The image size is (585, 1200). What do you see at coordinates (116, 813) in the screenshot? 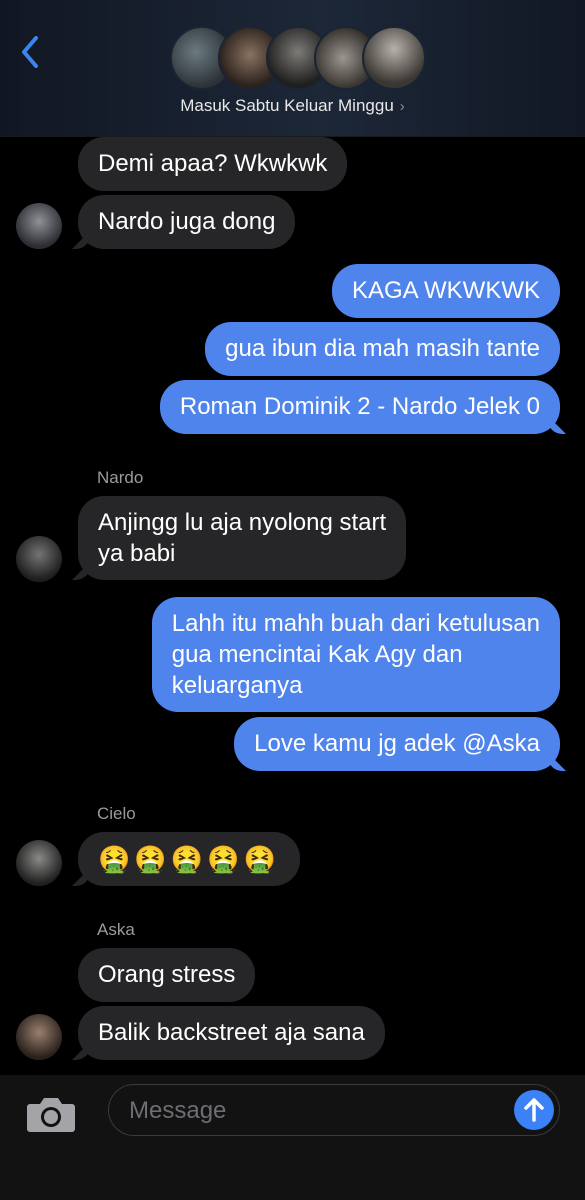
I see `sender-name: Cielo` at bounding box center [116, 813].